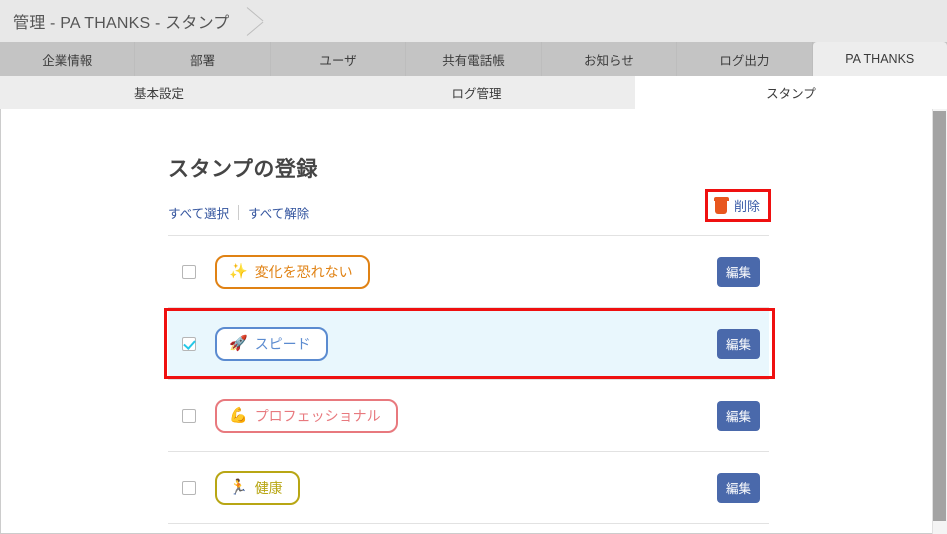  What do you see at coordinates (243, 169) in the screenshot?
I see `page-title: スタンプの登録` at bounding box center [243, 169].